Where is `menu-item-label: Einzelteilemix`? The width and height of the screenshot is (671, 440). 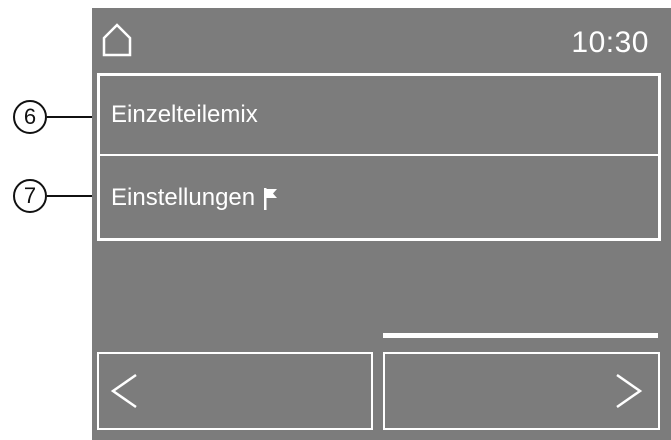
menu-item-label: Einzelteilemix is located at coordinates (184, 114).